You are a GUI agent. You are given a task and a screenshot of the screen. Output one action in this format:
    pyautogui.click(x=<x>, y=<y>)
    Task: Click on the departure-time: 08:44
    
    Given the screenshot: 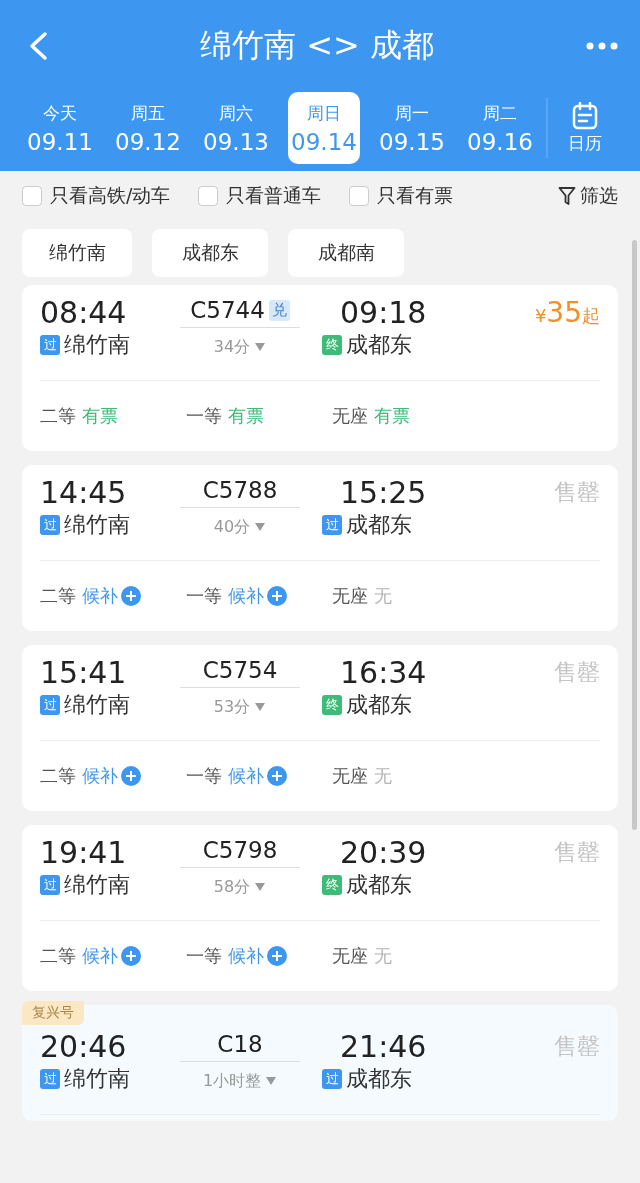 What is the action you would take?
    pyautogui.click(x=83, y=312)
    